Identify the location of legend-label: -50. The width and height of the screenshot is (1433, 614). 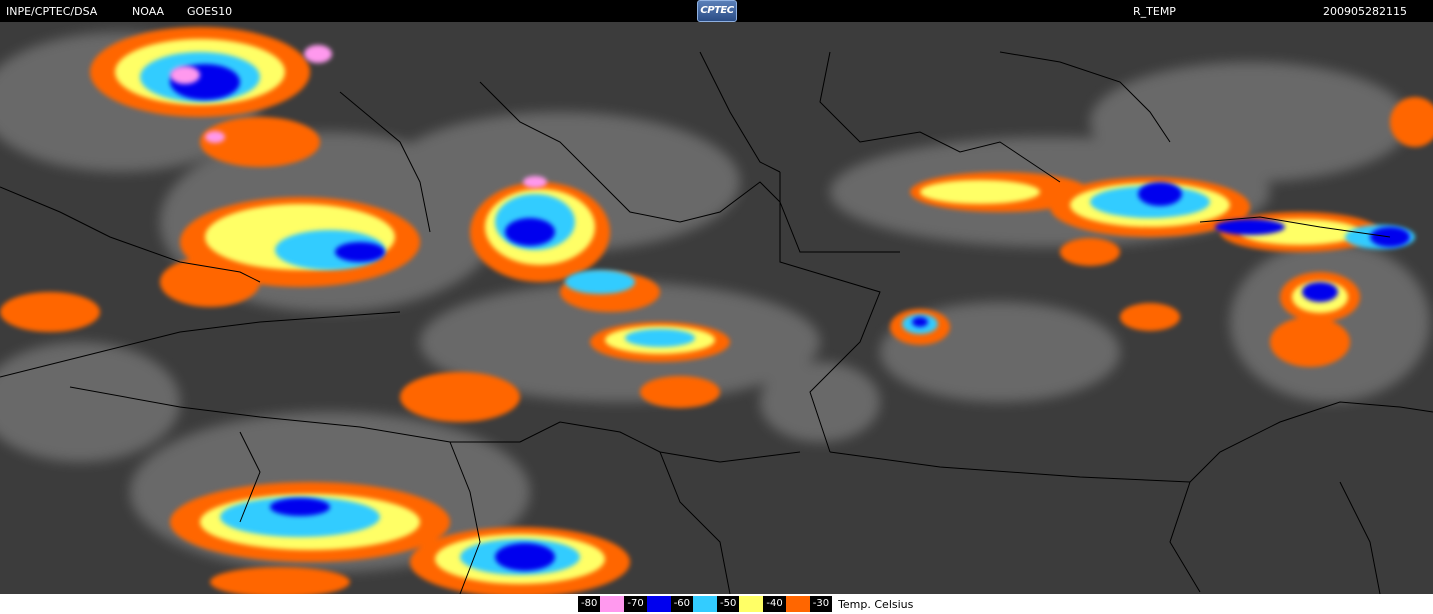
(728, 604).